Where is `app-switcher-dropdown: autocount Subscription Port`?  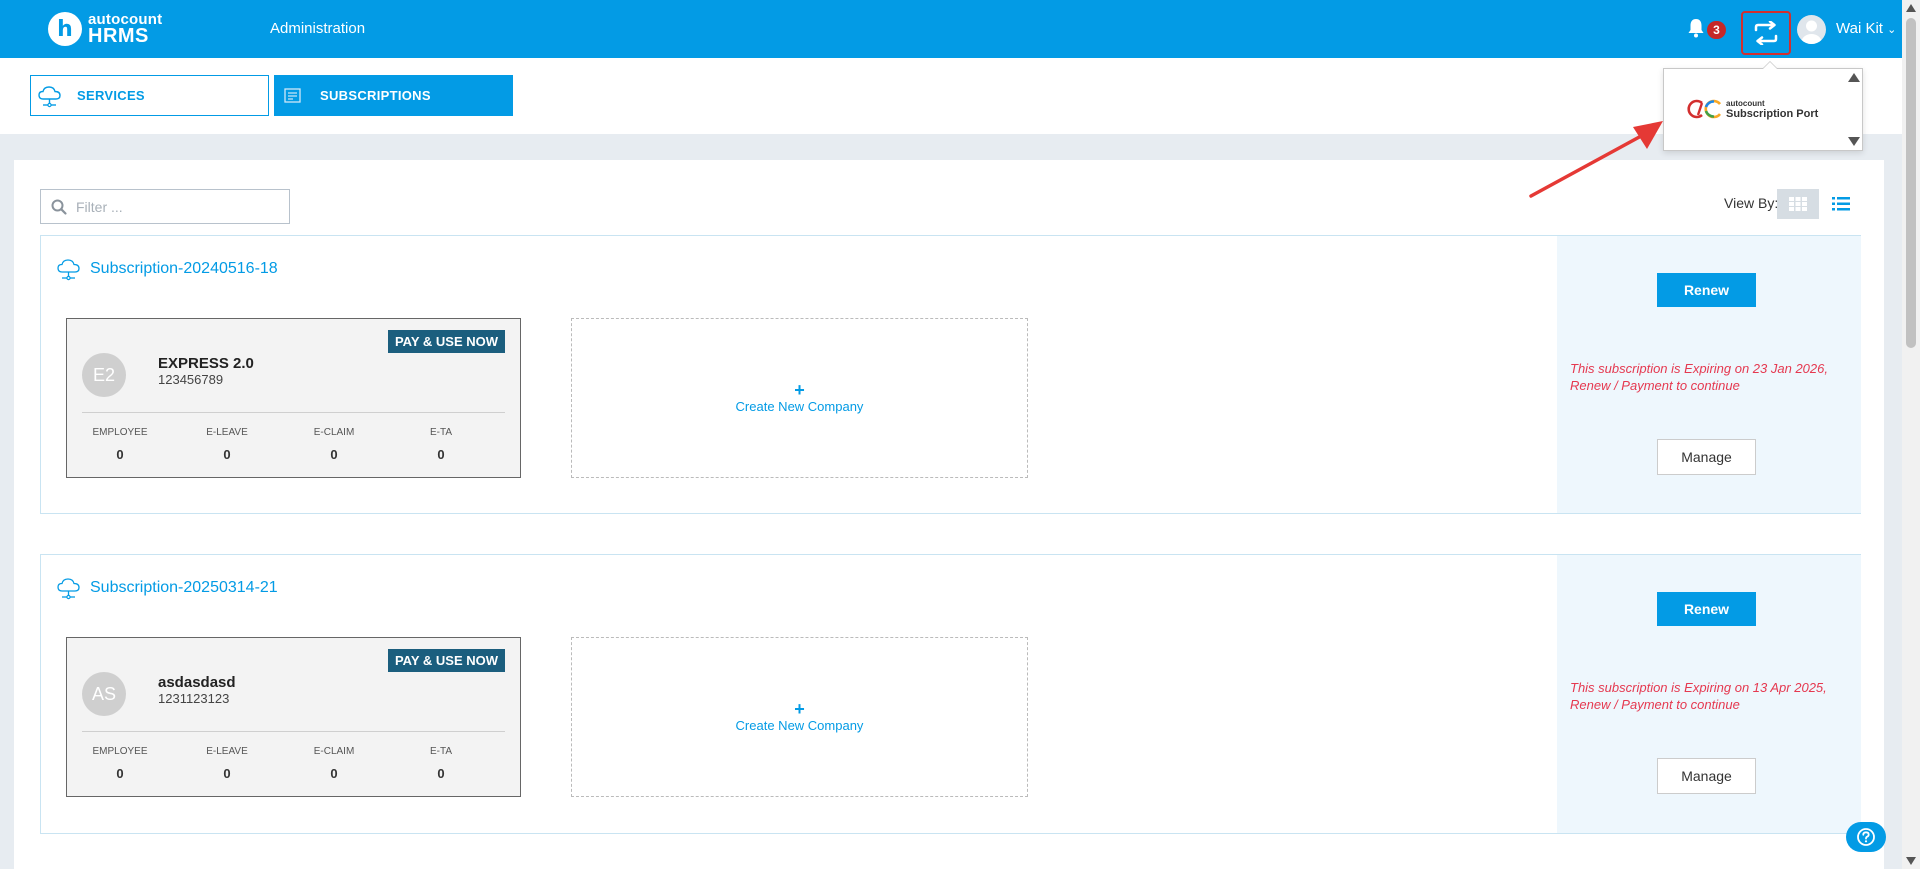 app-switcher-dropdown: autocount Subscription Port is located at coordinates (1763, 106).